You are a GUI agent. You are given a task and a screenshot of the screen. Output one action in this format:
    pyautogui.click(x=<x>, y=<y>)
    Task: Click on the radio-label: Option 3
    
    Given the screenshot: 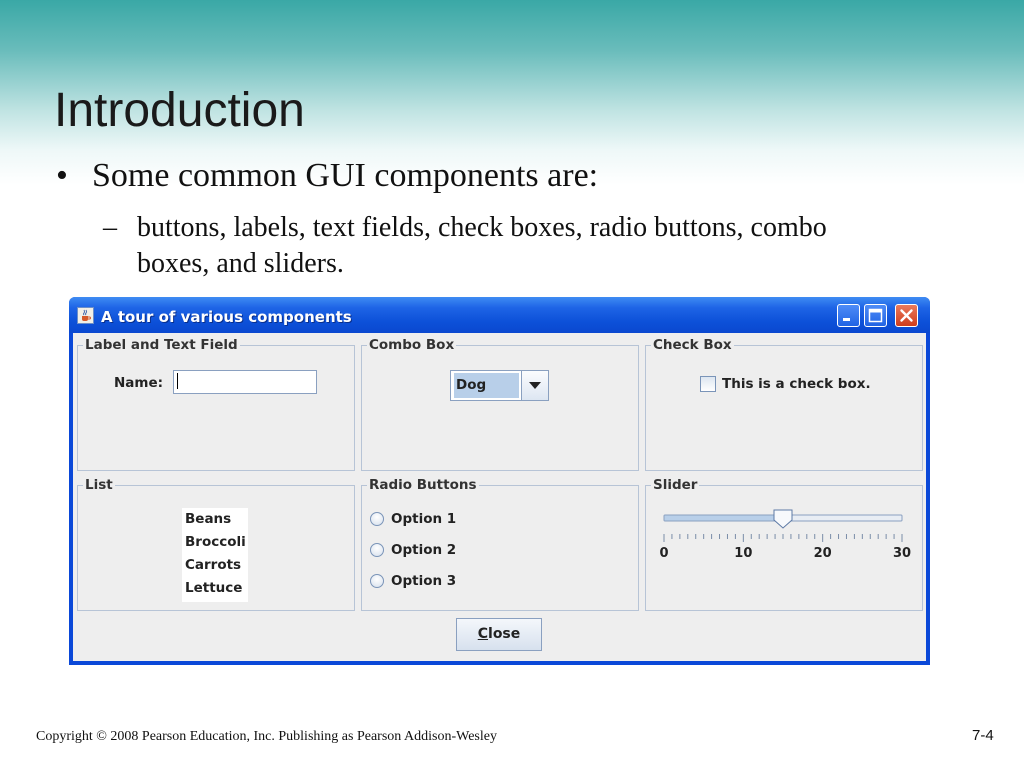 What is the action you would take?
    pyautogui.click(x=423, y=581)
    